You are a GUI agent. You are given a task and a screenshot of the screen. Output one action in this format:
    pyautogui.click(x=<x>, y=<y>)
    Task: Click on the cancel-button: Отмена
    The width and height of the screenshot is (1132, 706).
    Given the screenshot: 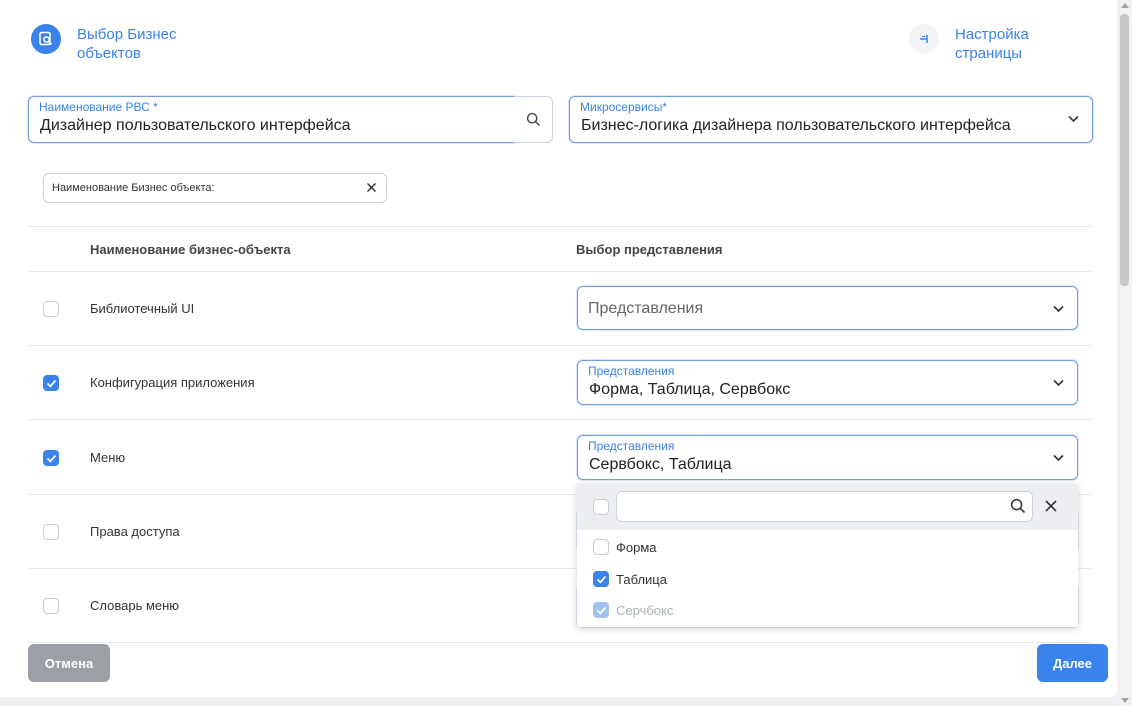 What is the action you would take?
    pyautogui.click(x=69, y=663)
    